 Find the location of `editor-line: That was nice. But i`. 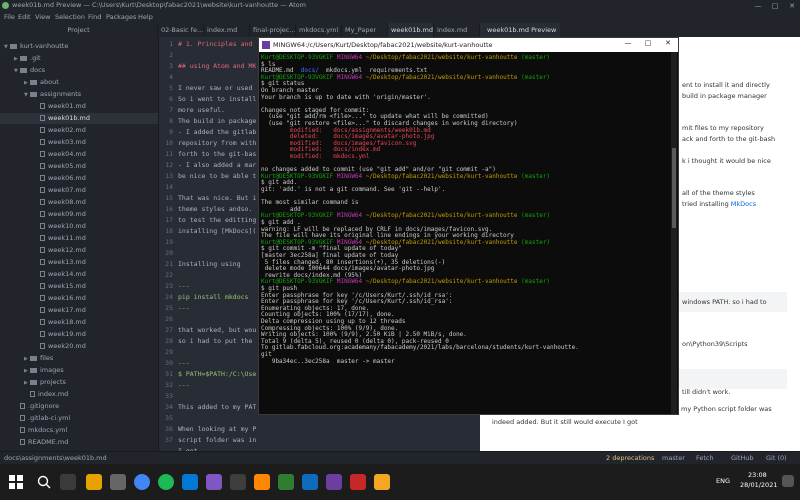

editor-line: That was nice. But i is located at coordinates (217, 198).